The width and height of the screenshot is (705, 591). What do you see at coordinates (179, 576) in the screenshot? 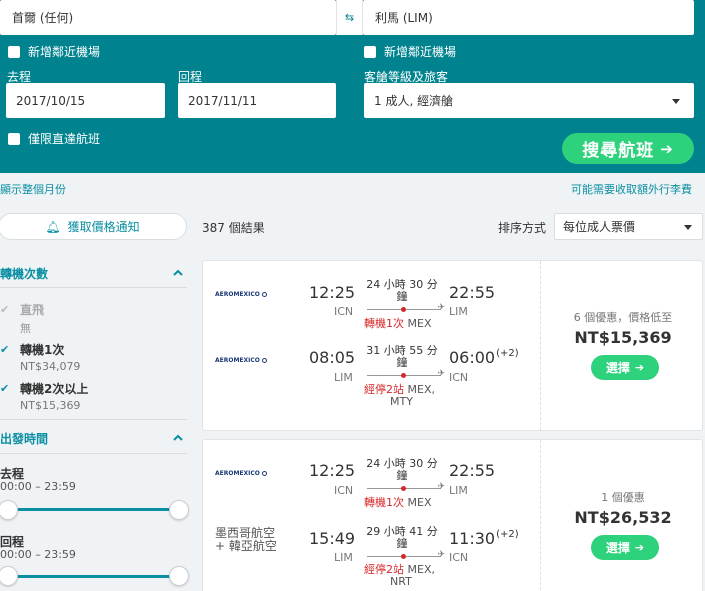
I see `return-slider-max-handle` at bounding box center [179, 576].